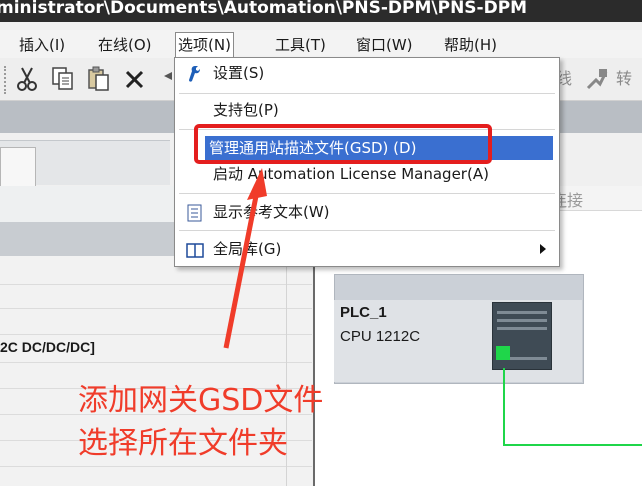  I want to click on scissors-icon, so click(27, 79).